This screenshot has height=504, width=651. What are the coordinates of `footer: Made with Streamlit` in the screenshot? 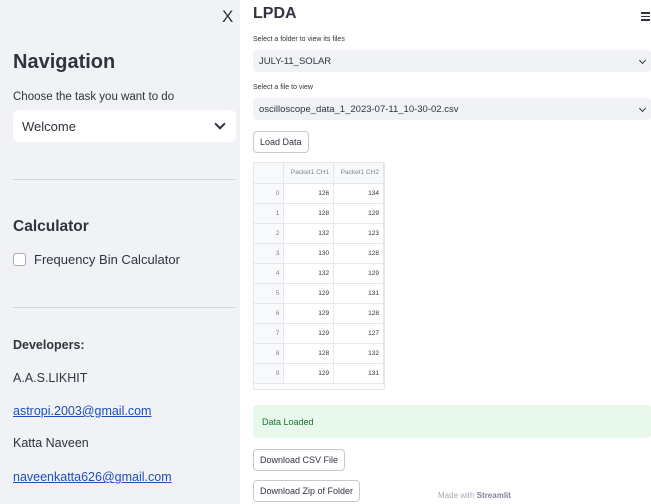 It's located at (474, 495).